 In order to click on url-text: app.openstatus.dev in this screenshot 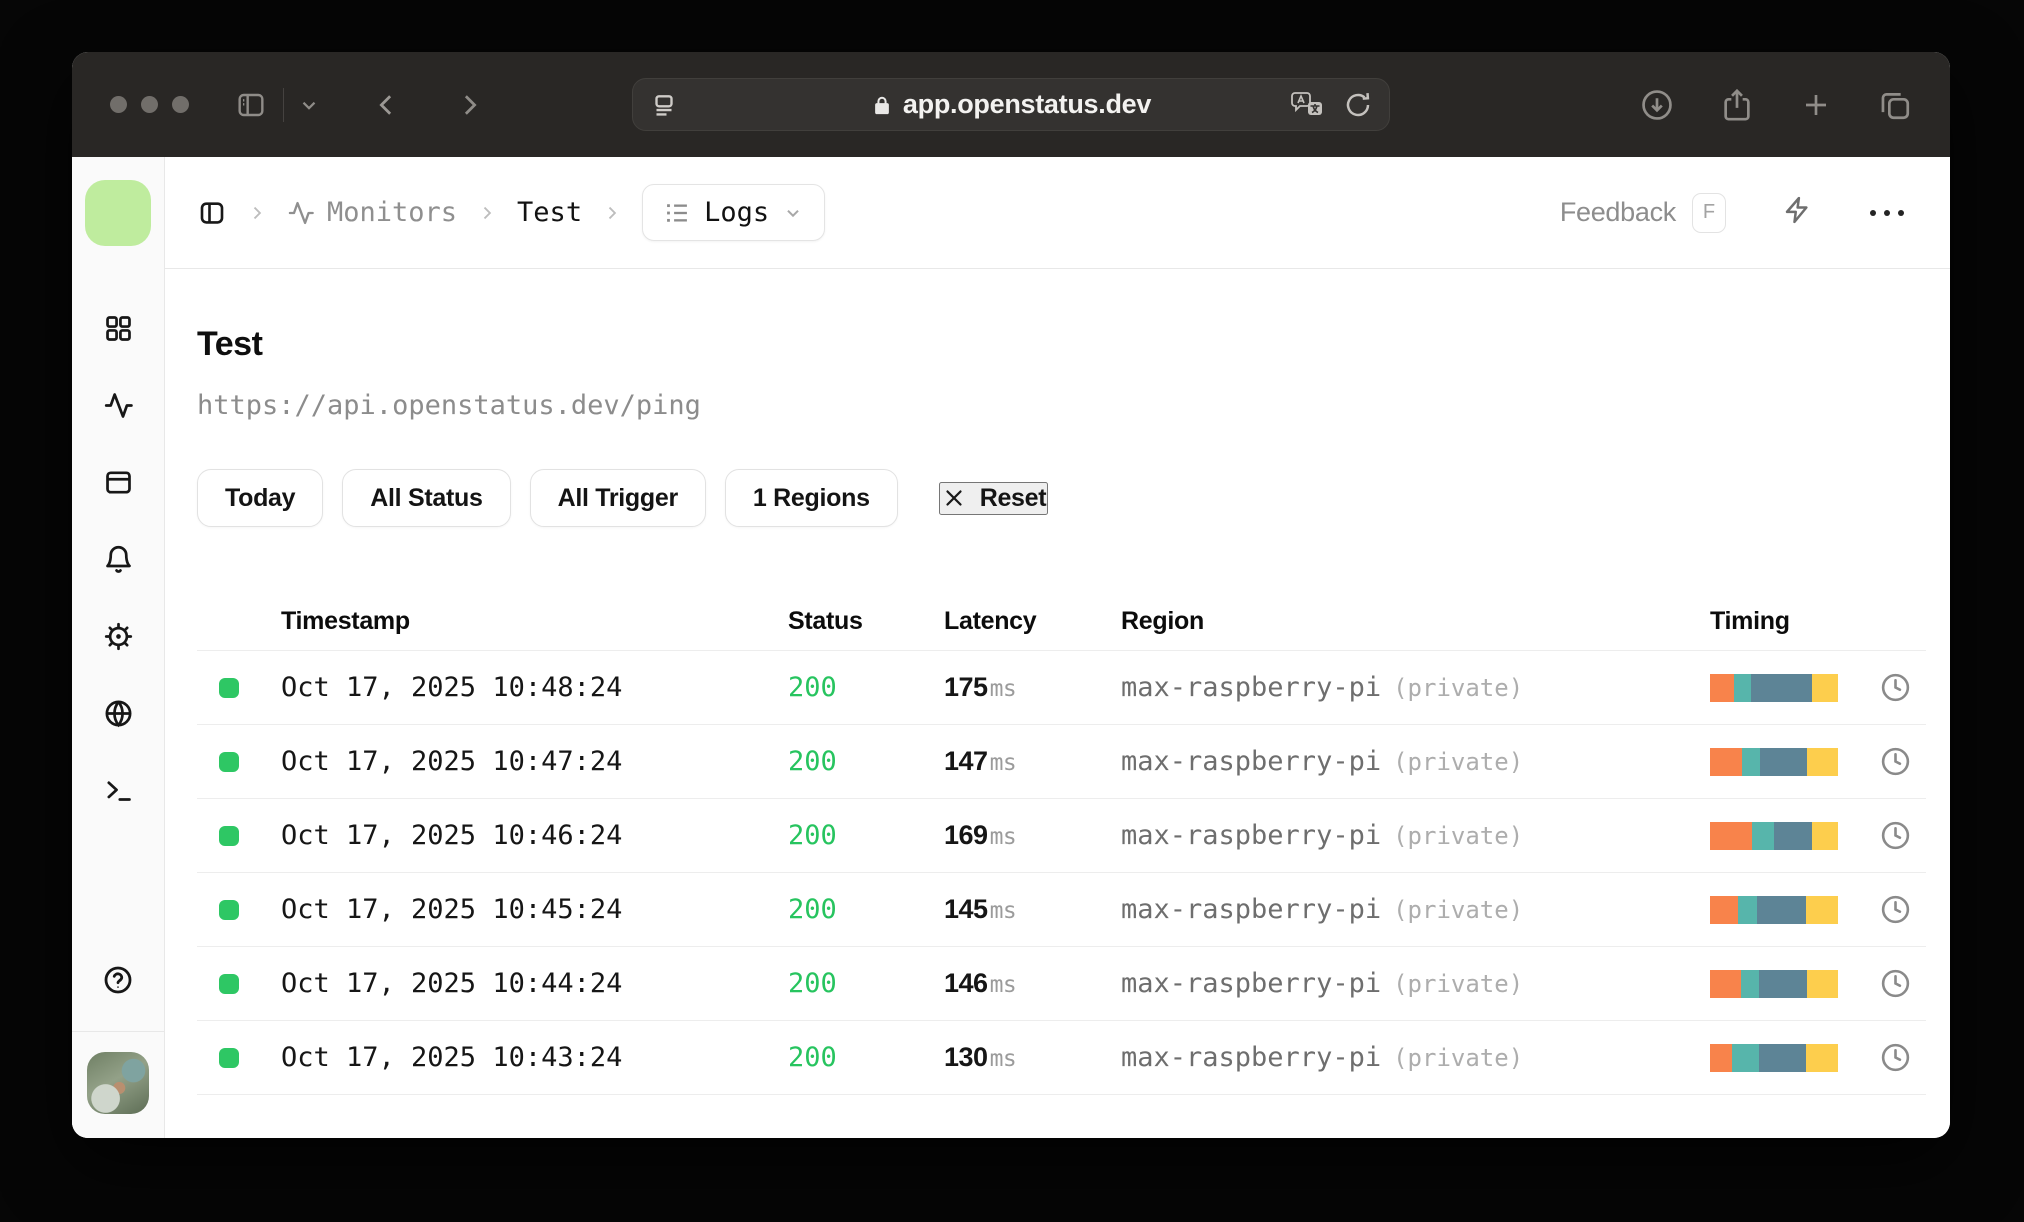, I will do `click(1027, 104)`.